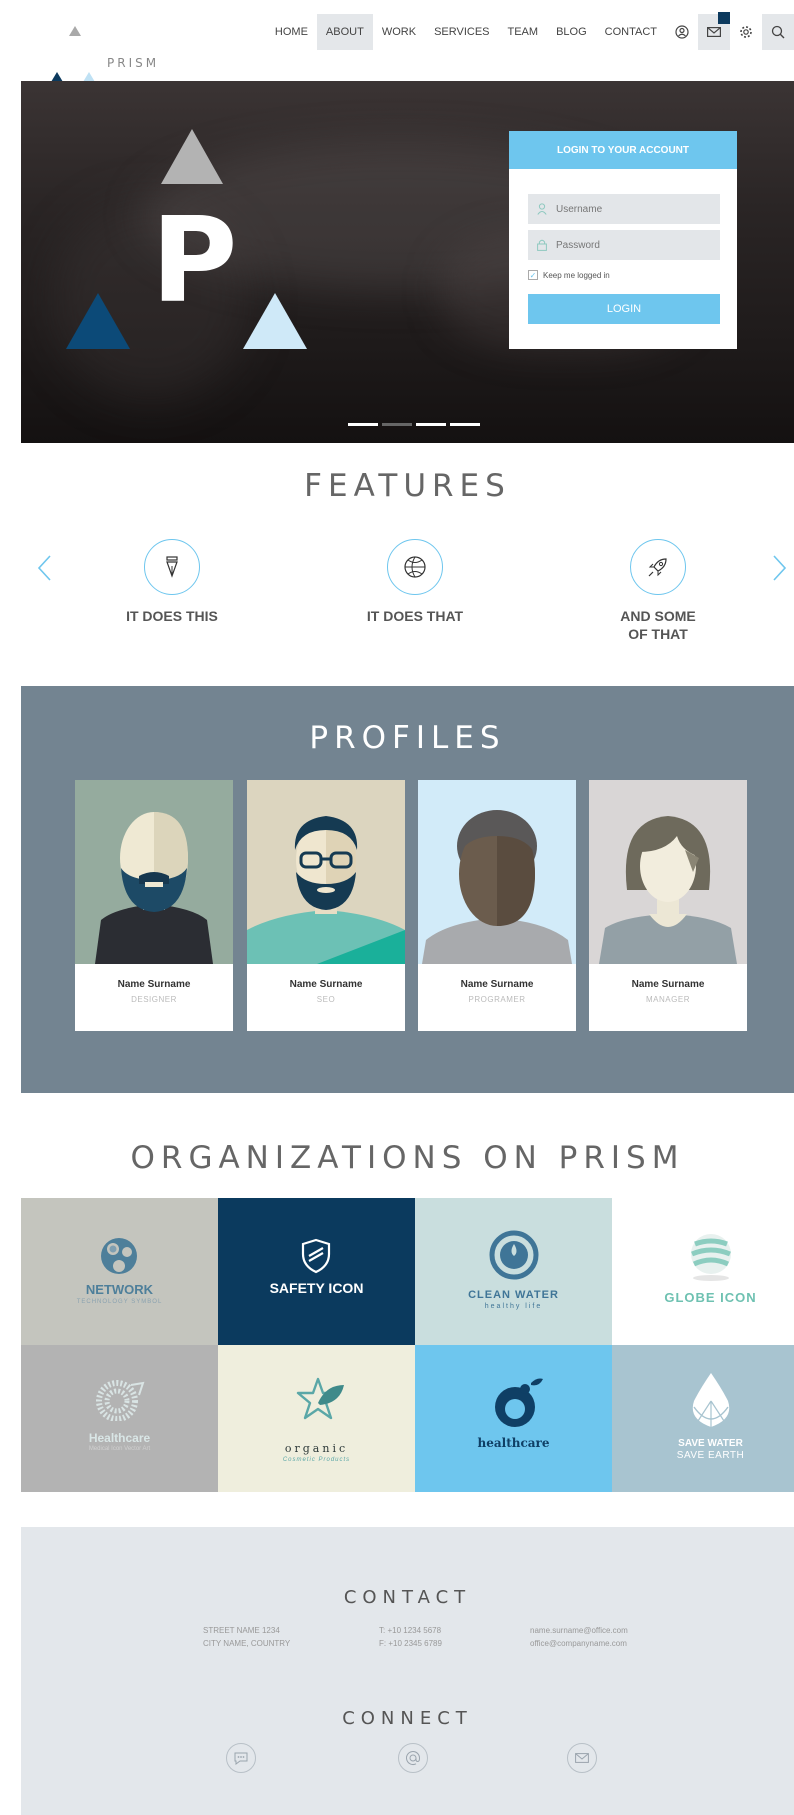 This screenshot has height=1815, width=794. Describe the element at coordinates (513, 1306) in the screenshot. I see `org-tagline: healthy life` at that location.